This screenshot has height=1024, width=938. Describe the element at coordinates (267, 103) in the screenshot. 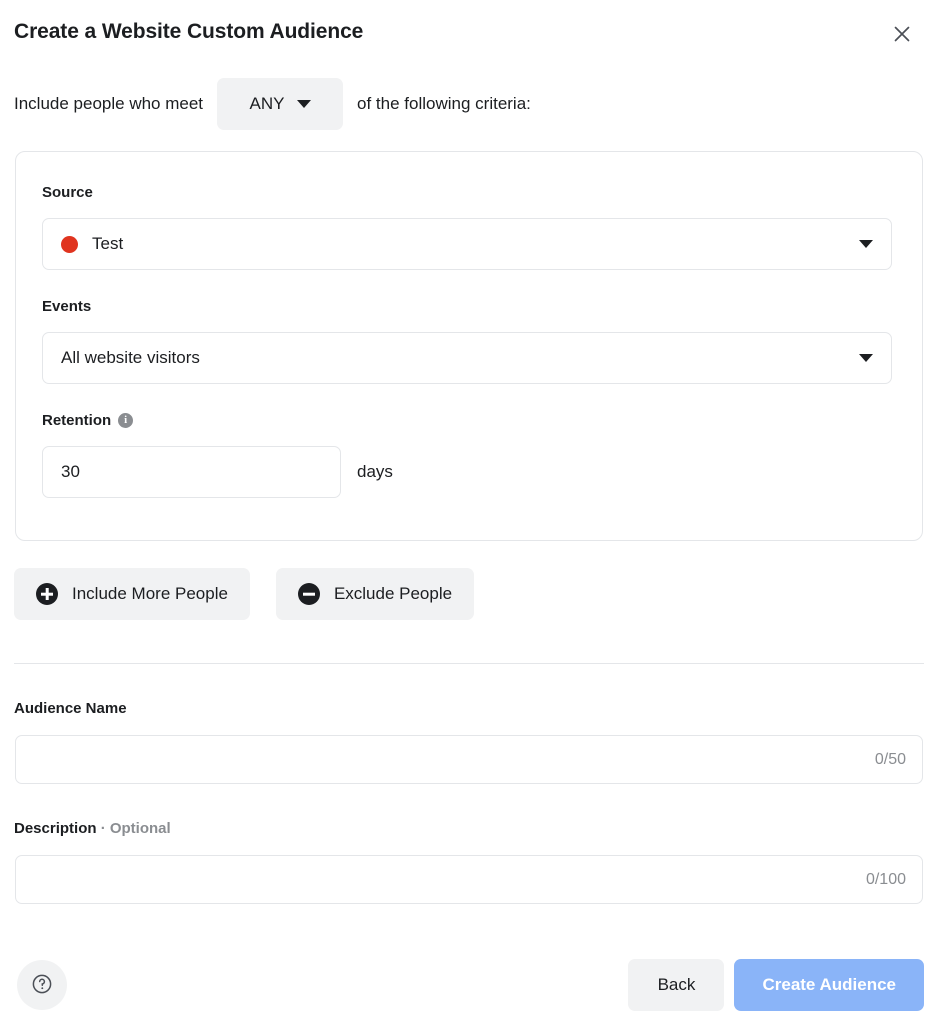

I see `match-type-value: ANY` at that location.